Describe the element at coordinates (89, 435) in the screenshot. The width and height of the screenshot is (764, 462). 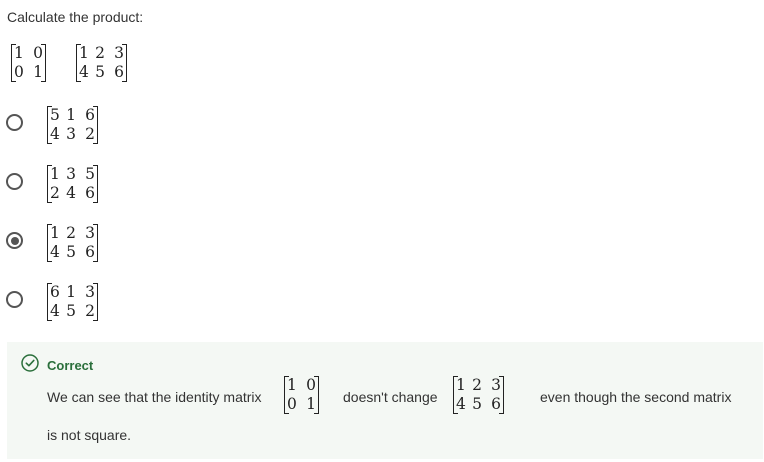
I see `feedback-text: is not square.` at that location.